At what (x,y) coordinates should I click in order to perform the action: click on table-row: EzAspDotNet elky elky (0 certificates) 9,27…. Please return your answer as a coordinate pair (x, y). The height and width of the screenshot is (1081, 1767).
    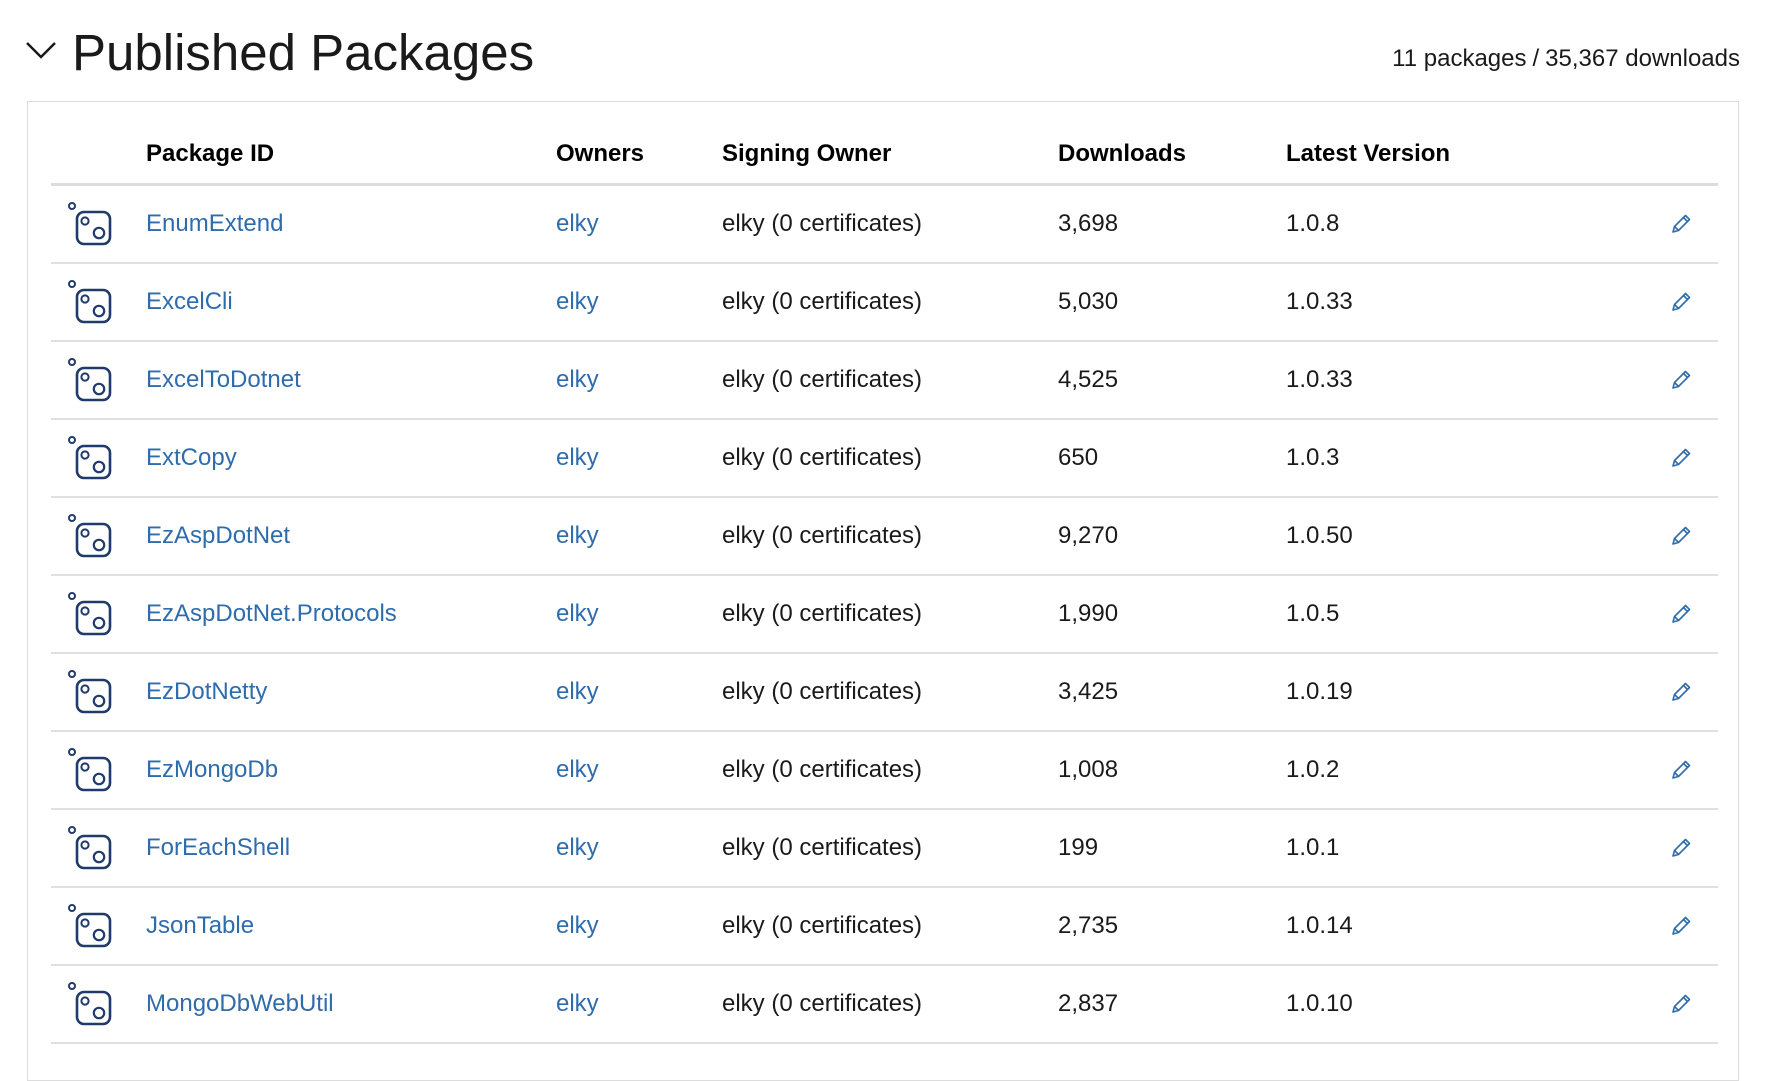
    Looking at the image, I should click on (884, 537).